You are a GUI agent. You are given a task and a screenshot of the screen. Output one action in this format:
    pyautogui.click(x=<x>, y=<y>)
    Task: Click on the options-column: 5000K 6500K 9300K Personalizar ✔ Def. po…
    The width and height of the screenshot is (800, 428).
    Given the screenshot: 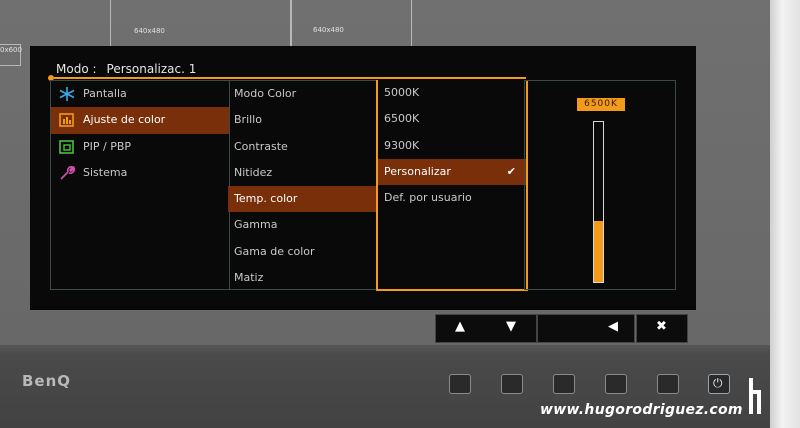 What is the action you would take?
    pyautogui.click(x=452, y=185)
    